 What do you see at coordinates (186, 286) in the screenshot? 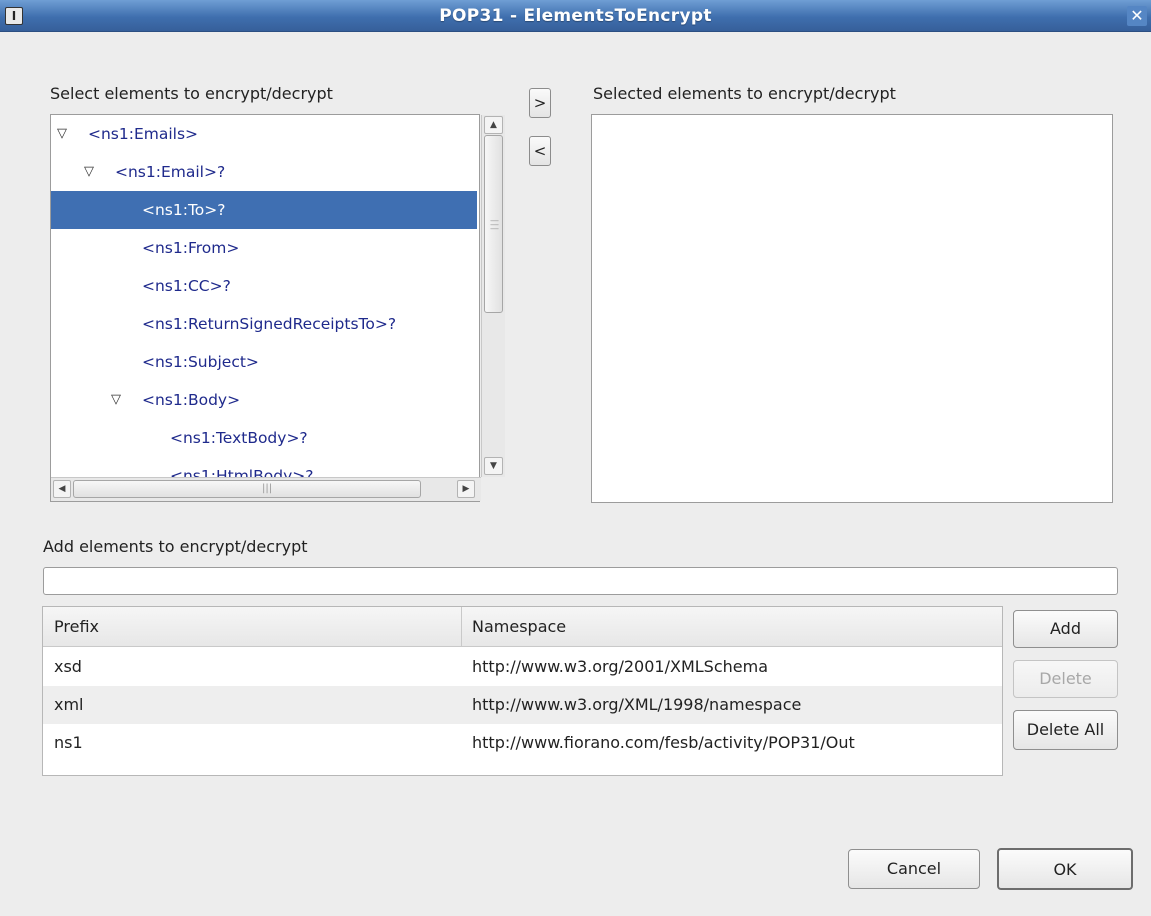
I see `tree-item-label: <ns1:CC>?` at bounding box center [186, 286].